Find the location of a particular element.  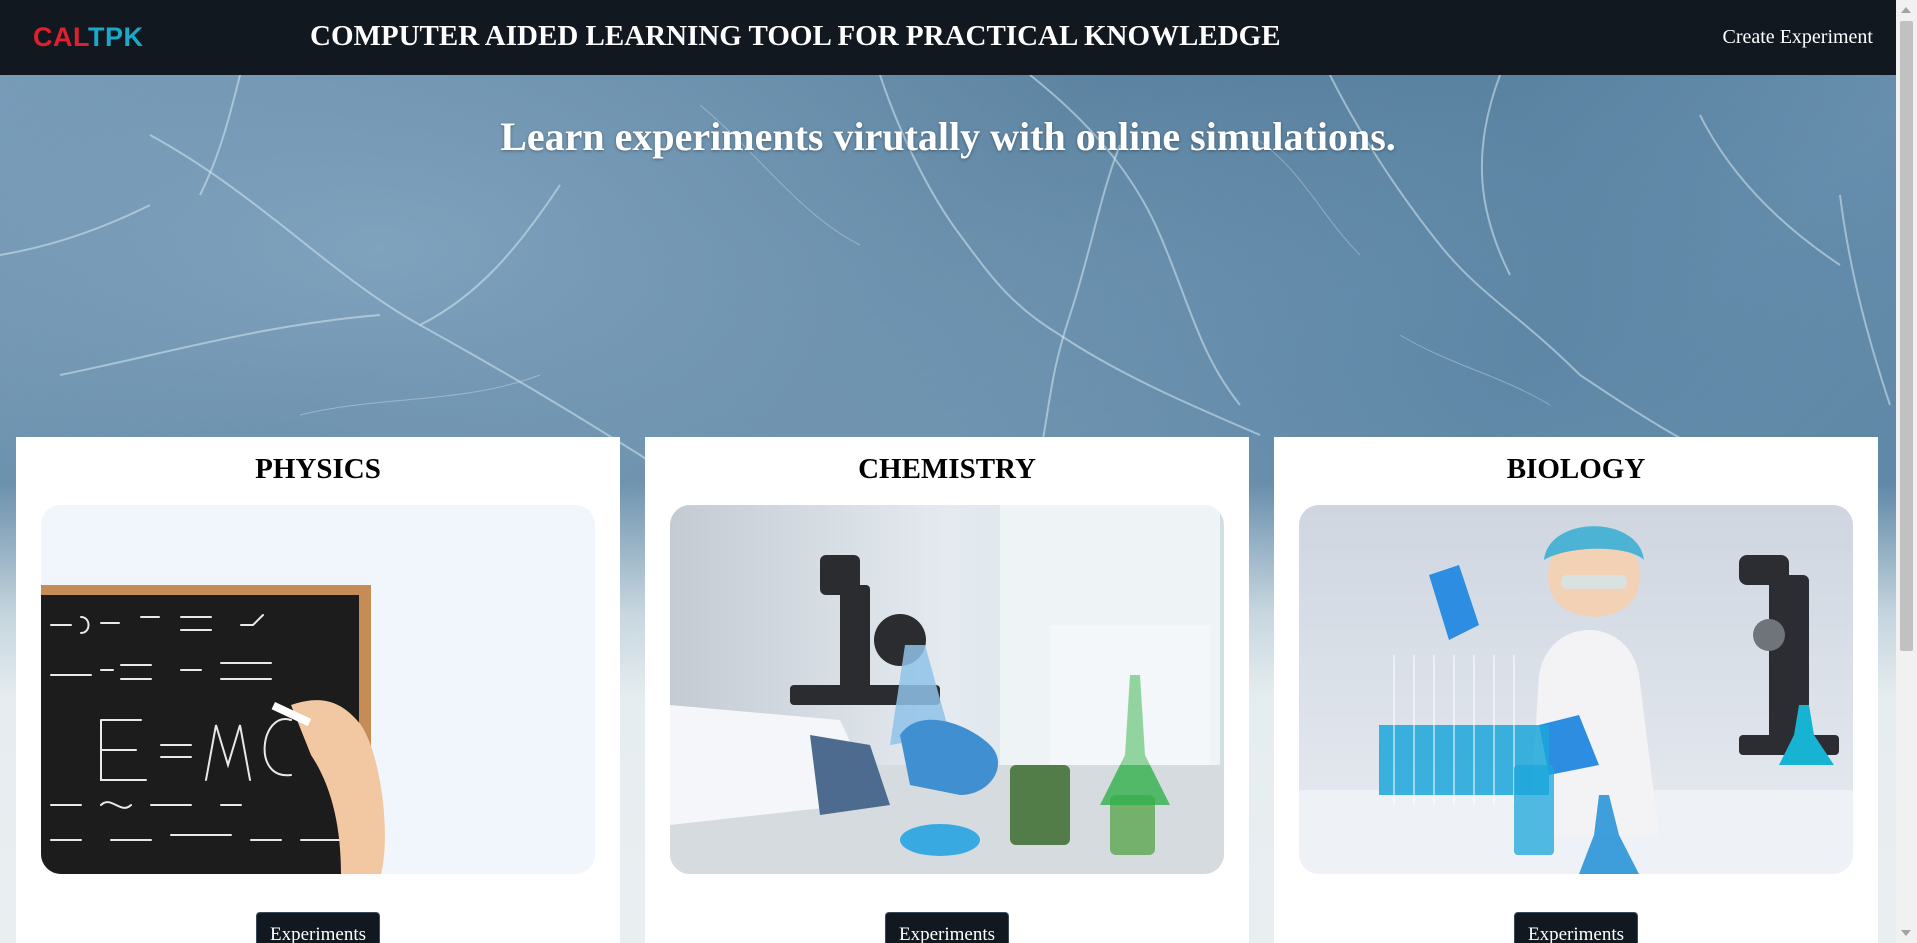

card-title-biology: BIOLOGY is located at coordinates (1576, 469).